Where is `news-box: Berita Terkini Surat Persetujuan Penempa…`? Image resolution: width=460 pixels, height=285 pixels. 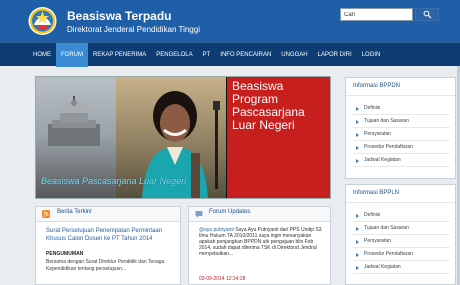
news-box: Berita Terkini Surat Persetujuan Penempa… is located at coordinates (108, 245).